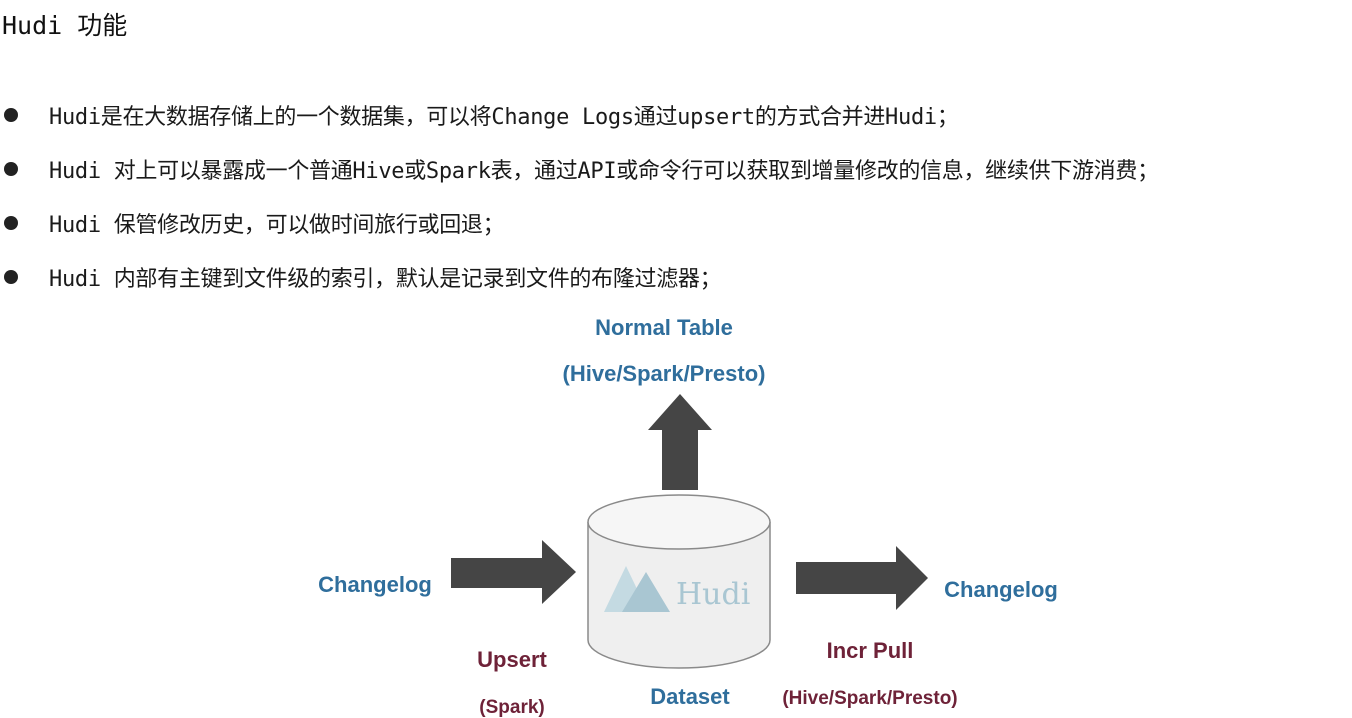 The height and width of the screenshot is (718, 1352). Describe the element at coordinates (511, 707) in the screenshot. I see `upsert-engine-label: (Spark)` at that location.